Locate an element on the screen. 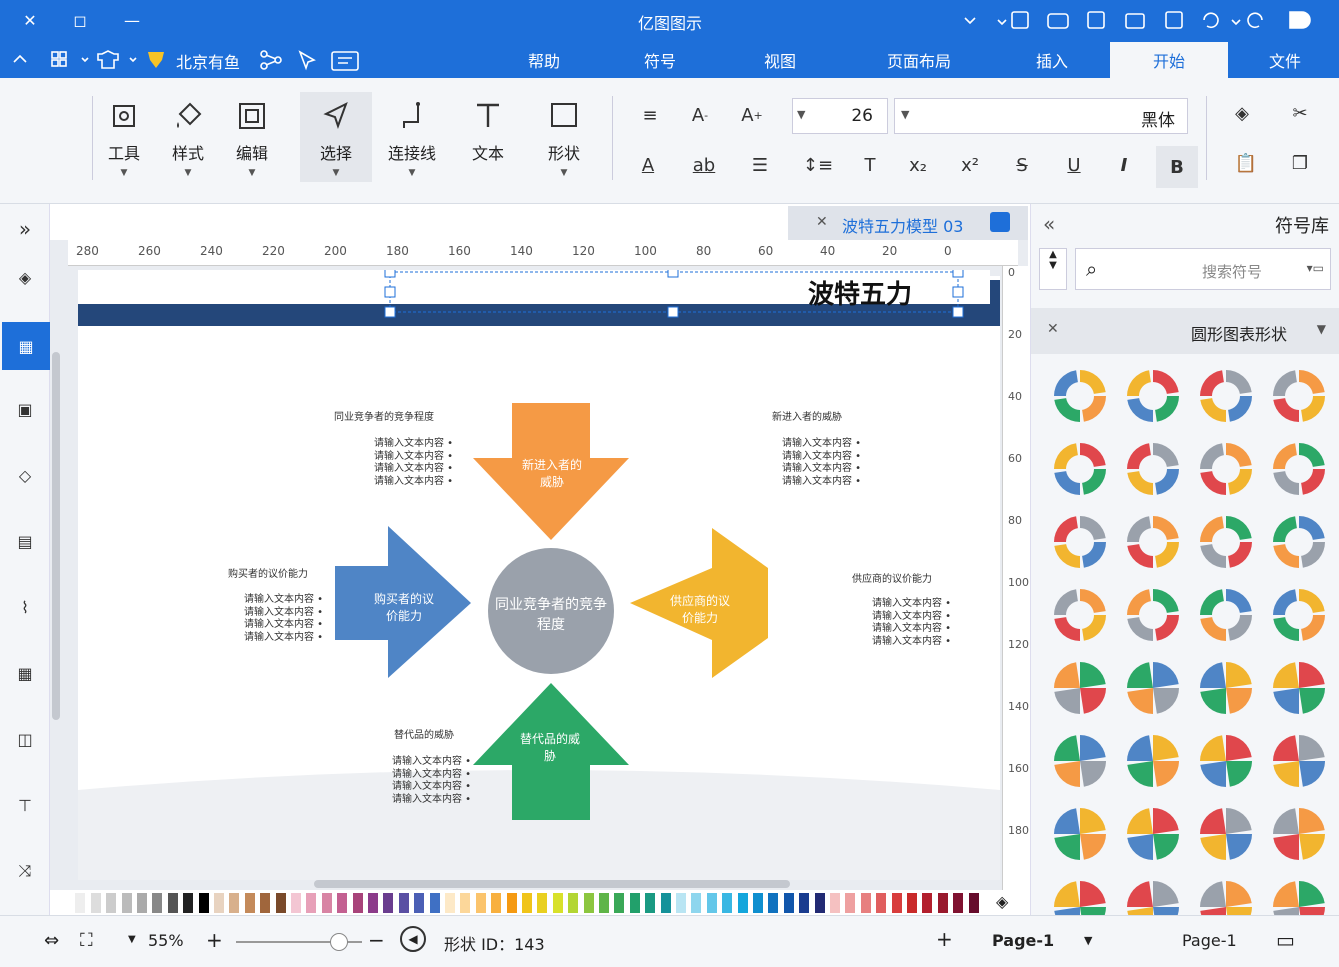  tab-page-layout: 页面布局 is located at coordinates (919, 60).